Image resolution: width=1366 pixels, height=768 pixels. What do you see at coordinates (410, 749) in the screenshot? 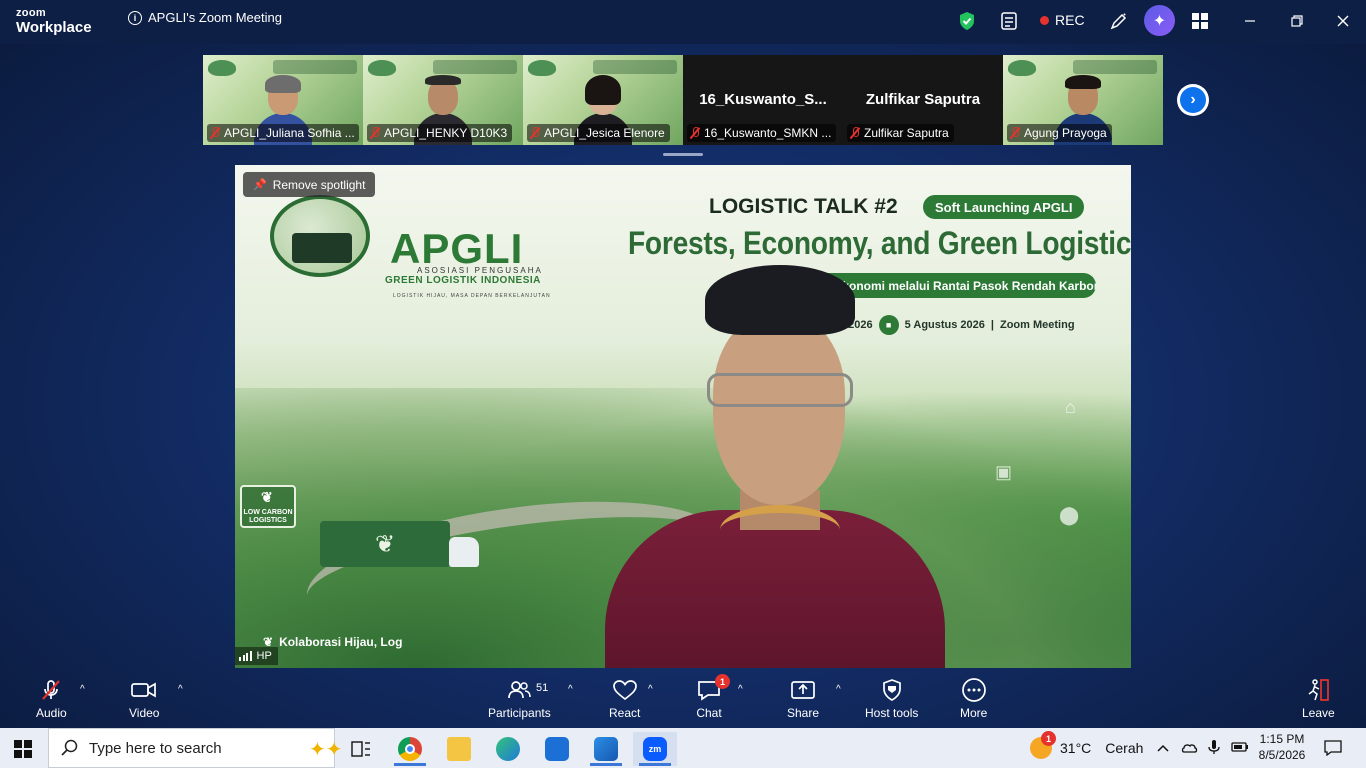
I see `chrome-icon` at bounding box center [410, 749].